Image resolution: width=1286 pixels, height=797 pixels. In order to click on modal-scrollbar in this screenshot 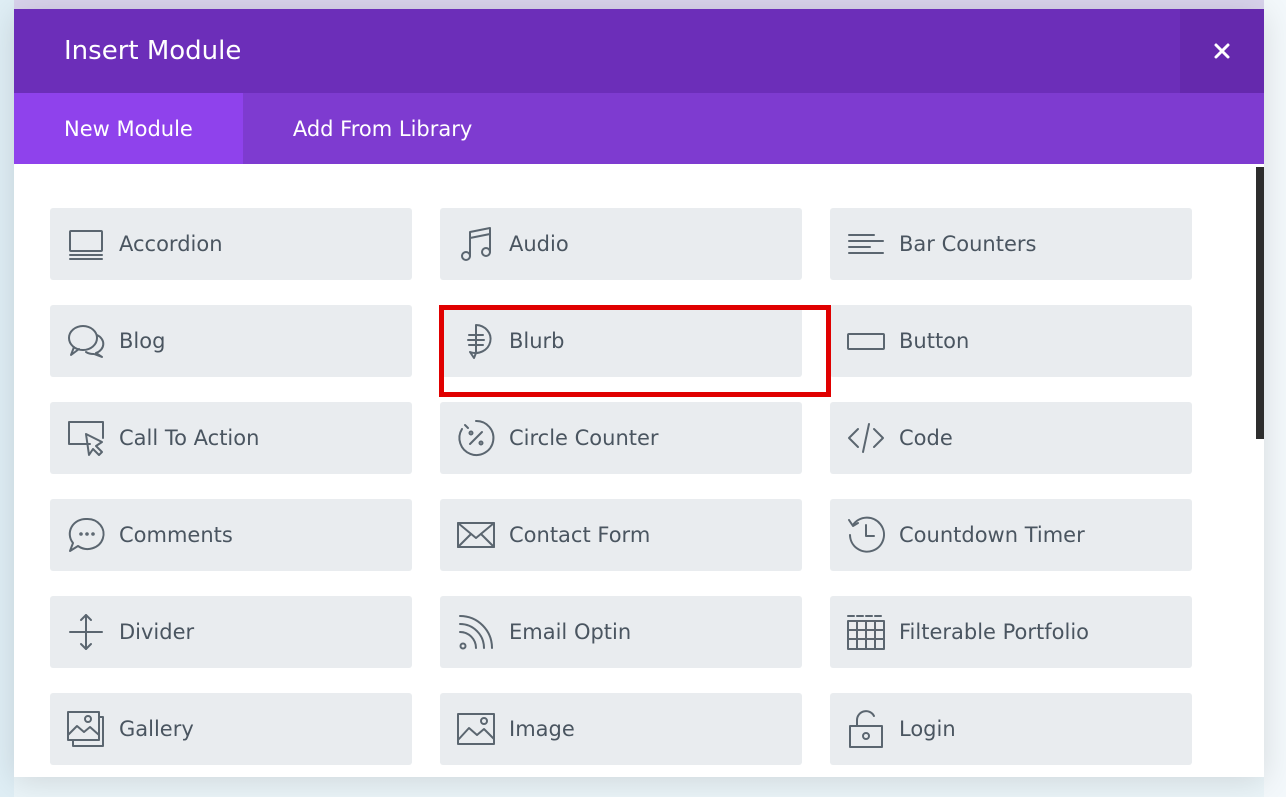, I will do `click(1260, 303)`.